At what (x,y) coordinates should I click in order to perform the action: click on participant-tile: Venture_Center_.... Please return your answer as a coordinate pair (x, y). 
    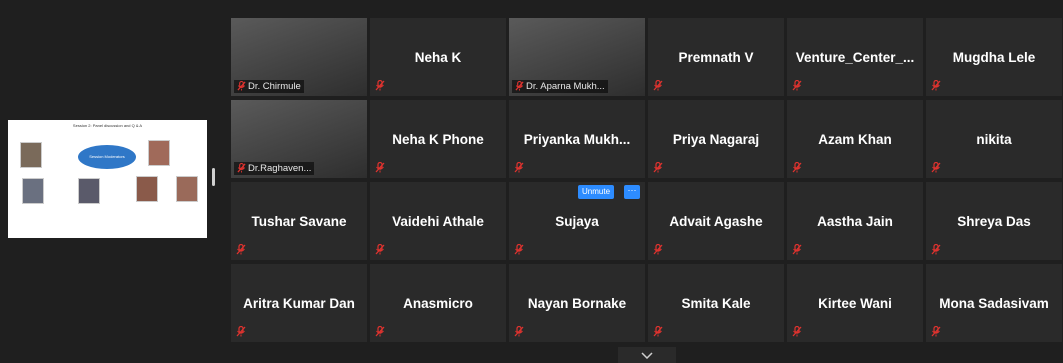
    Looking at the image, I should click on (855, 57).